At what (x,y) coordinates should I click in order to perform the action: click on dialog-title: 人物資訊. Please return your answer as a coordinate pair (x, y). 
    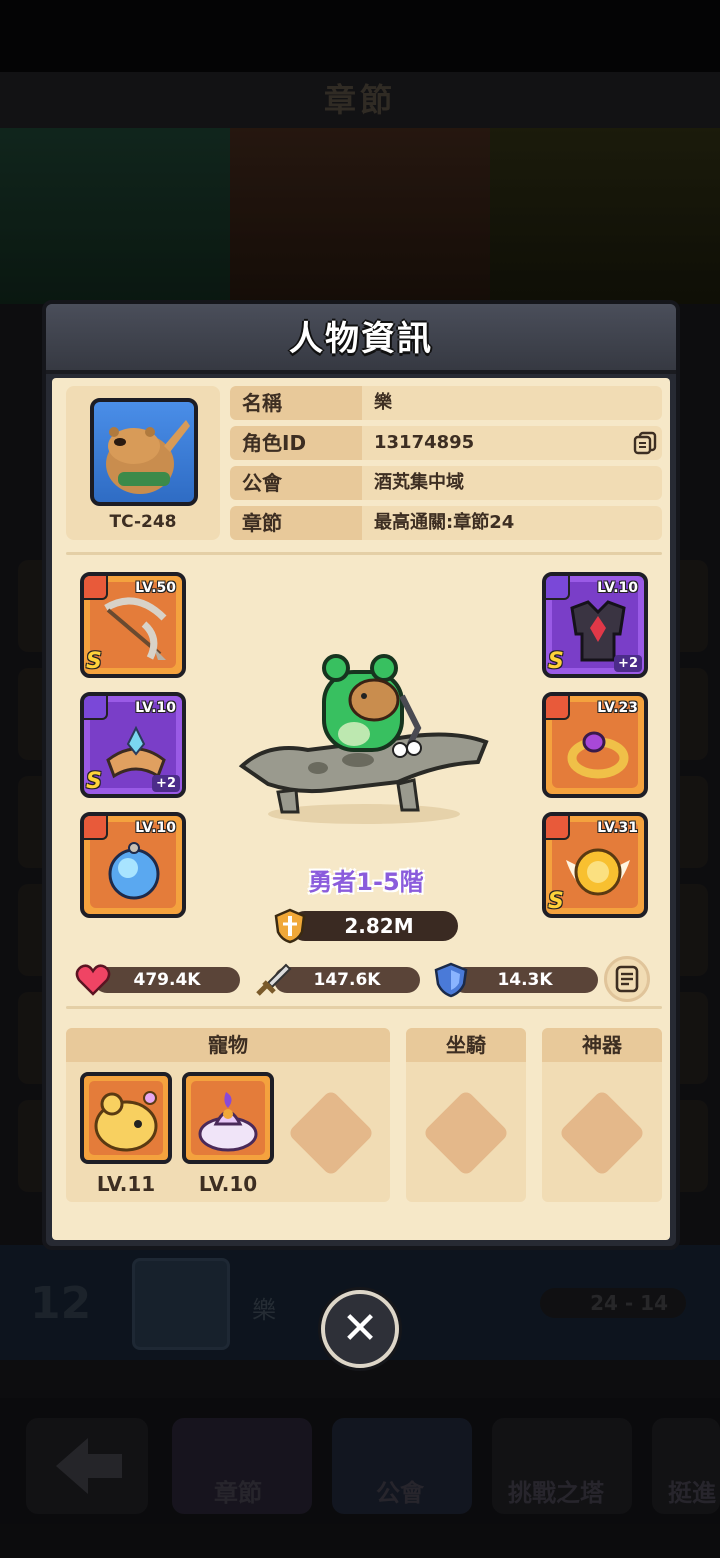
    Looking at the image, I should click on (361, 339).